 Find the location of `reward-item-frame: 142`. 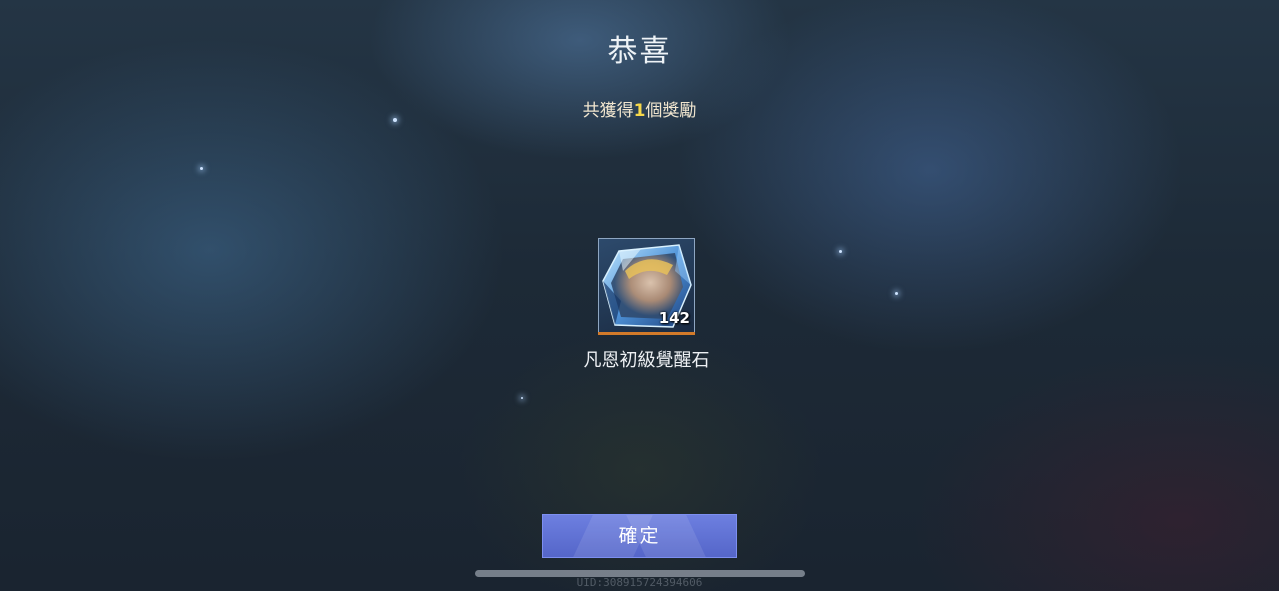

reward-item-frame: 142 is located at coordinates (646, 285).